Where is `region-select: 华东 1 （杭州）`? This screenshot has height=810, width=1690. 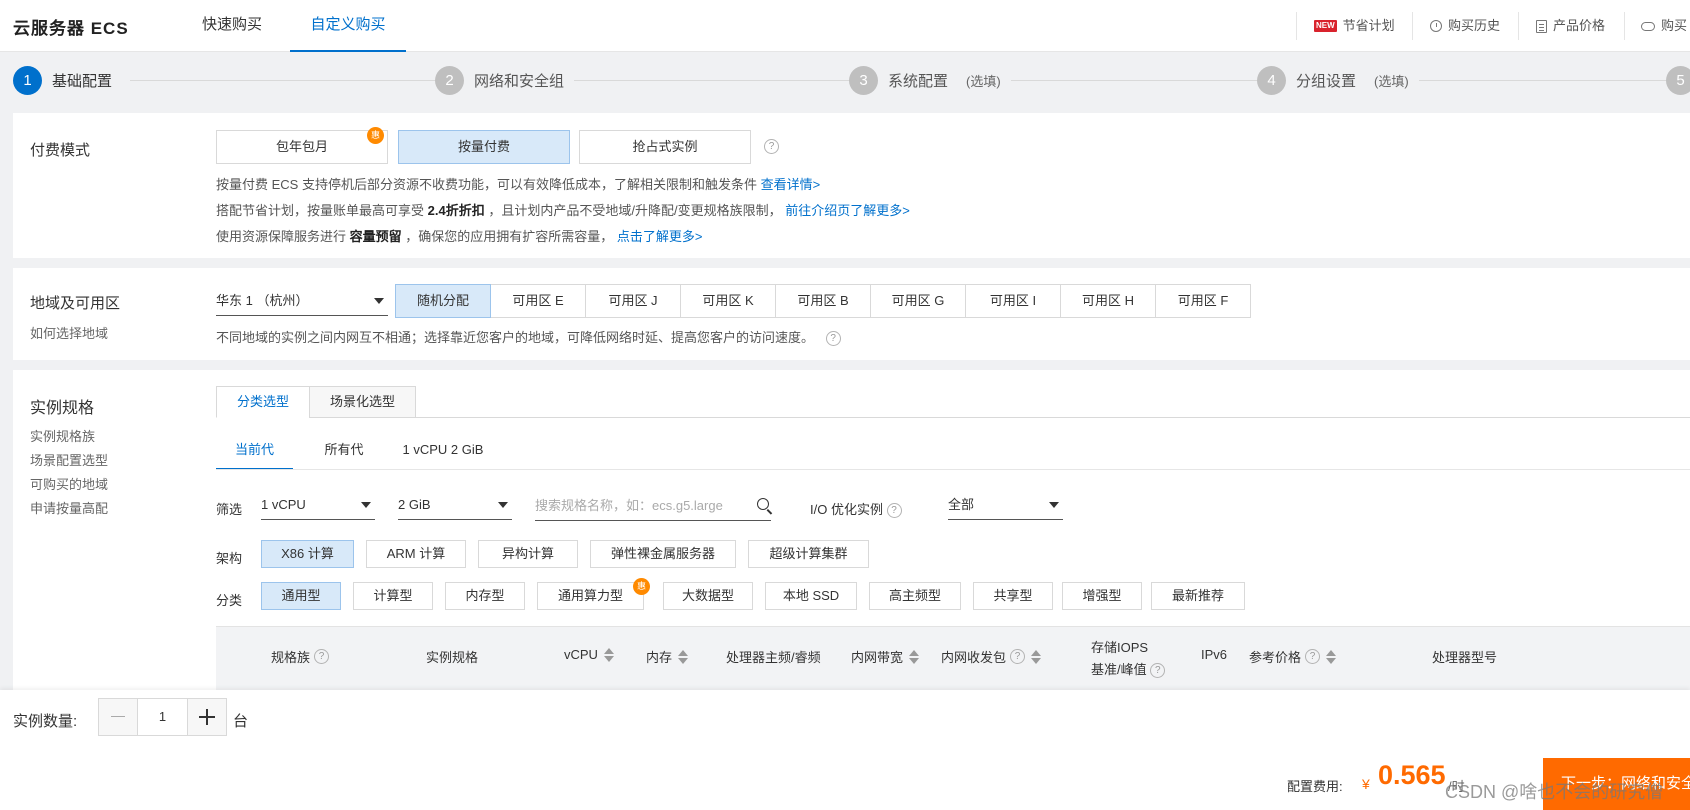 region-select: 华东 1 （杭州） is located at coordinates (302, 301).